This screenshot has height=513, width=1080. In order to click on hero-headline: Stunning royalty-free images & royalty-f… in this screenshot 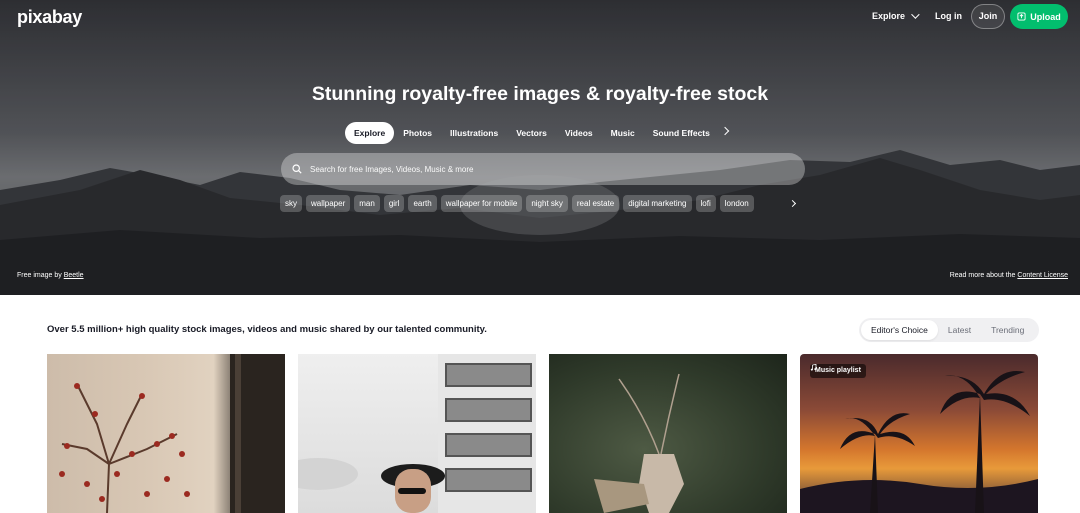, I will do `click(540, 94)`.